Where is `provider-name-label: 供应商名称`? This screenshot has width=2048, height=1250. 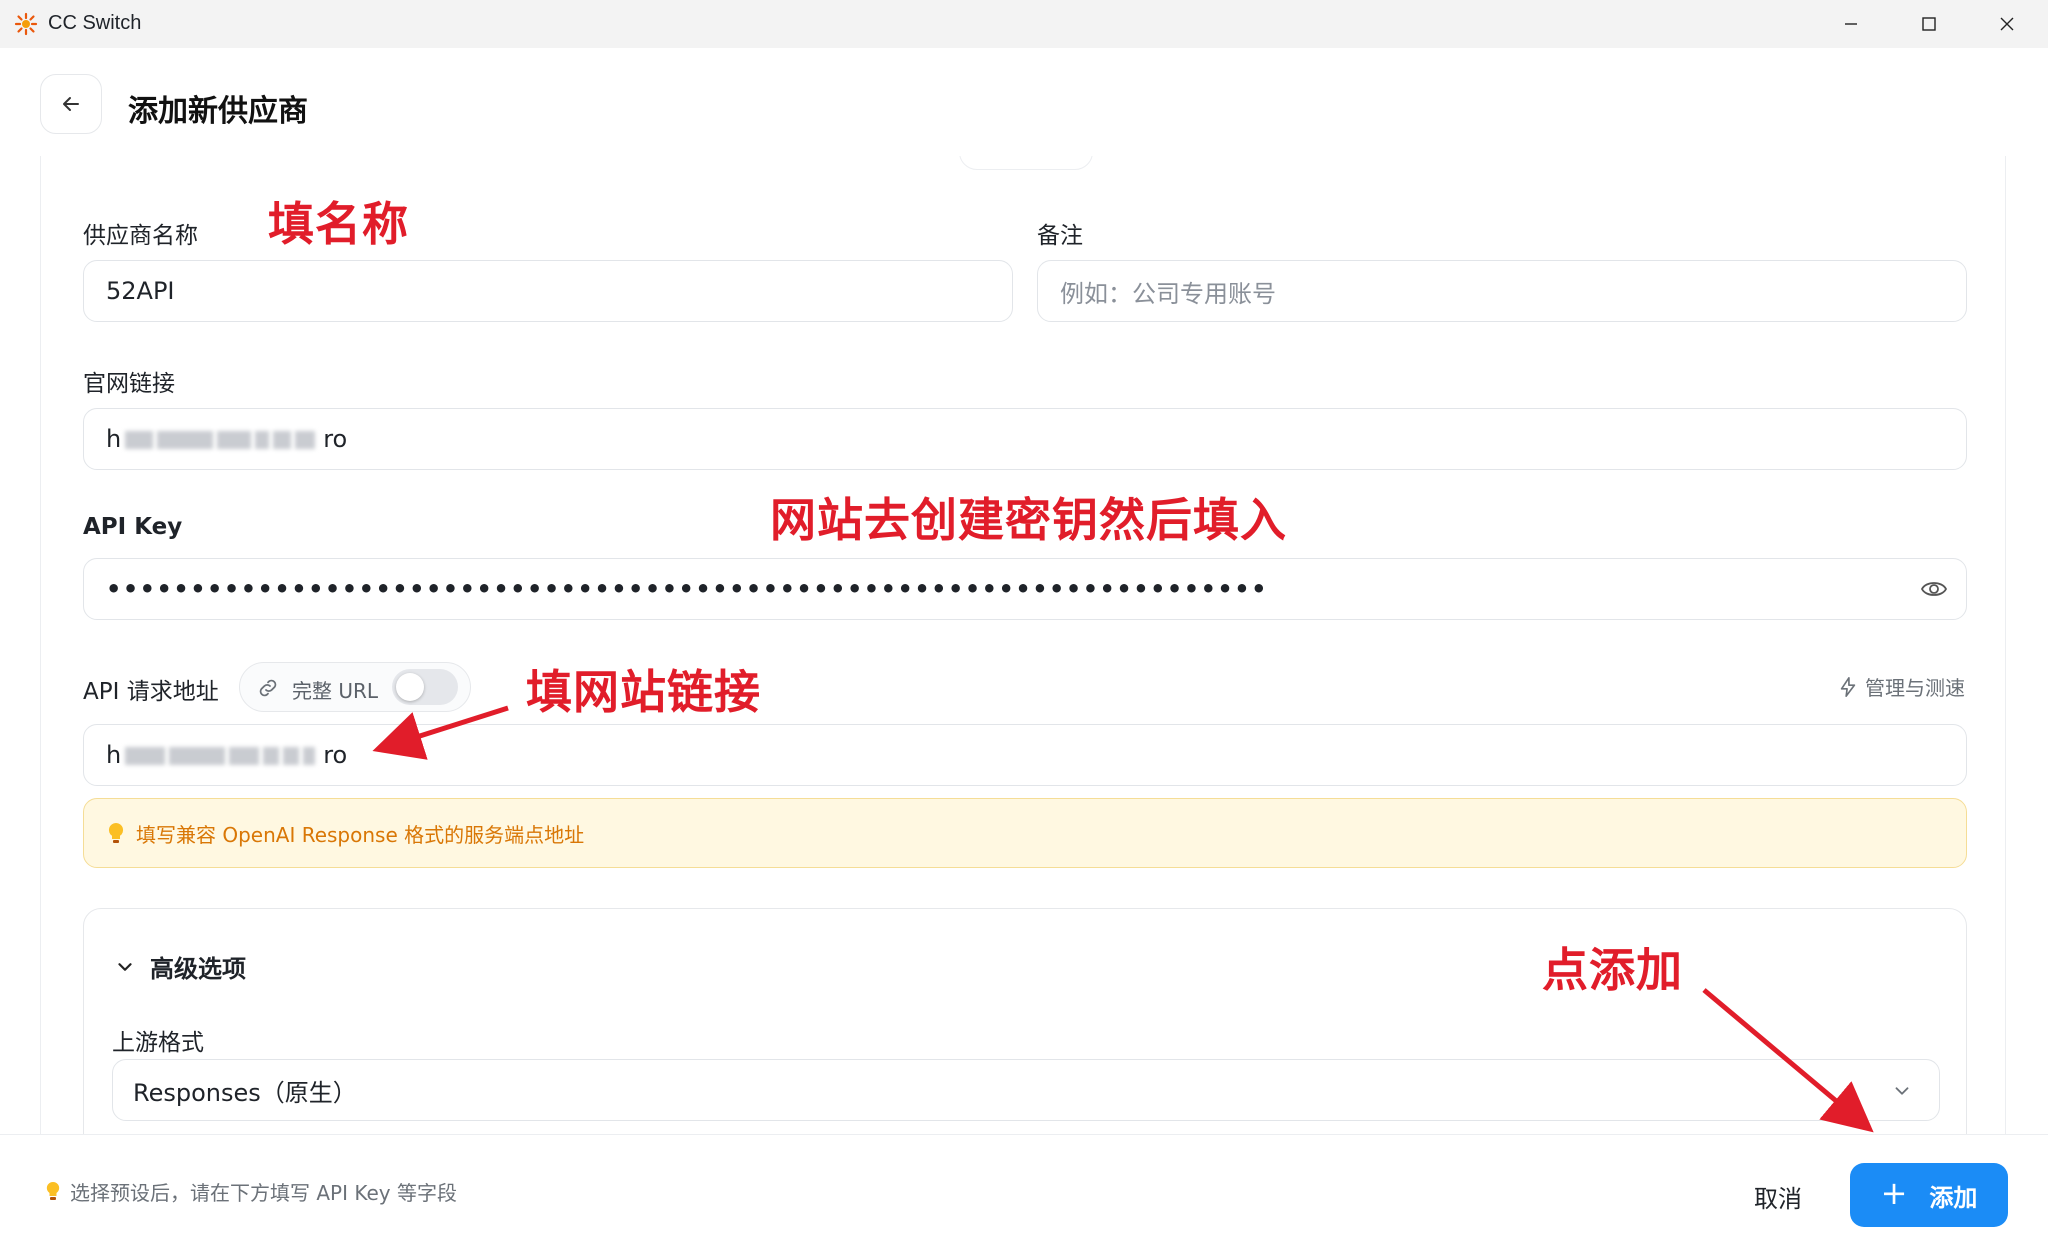
provider-name-label: 供应商名称 is located at coordinates (140, 236).